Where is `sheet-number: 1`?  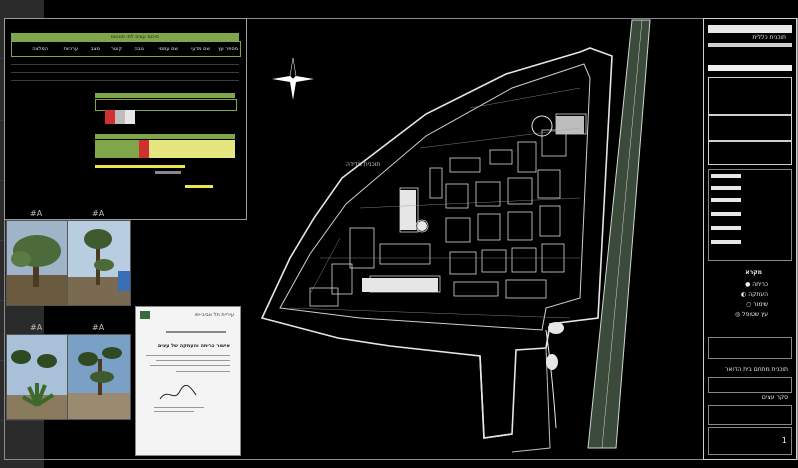 sheet-number: 1 is located at coordinates (784, 440).